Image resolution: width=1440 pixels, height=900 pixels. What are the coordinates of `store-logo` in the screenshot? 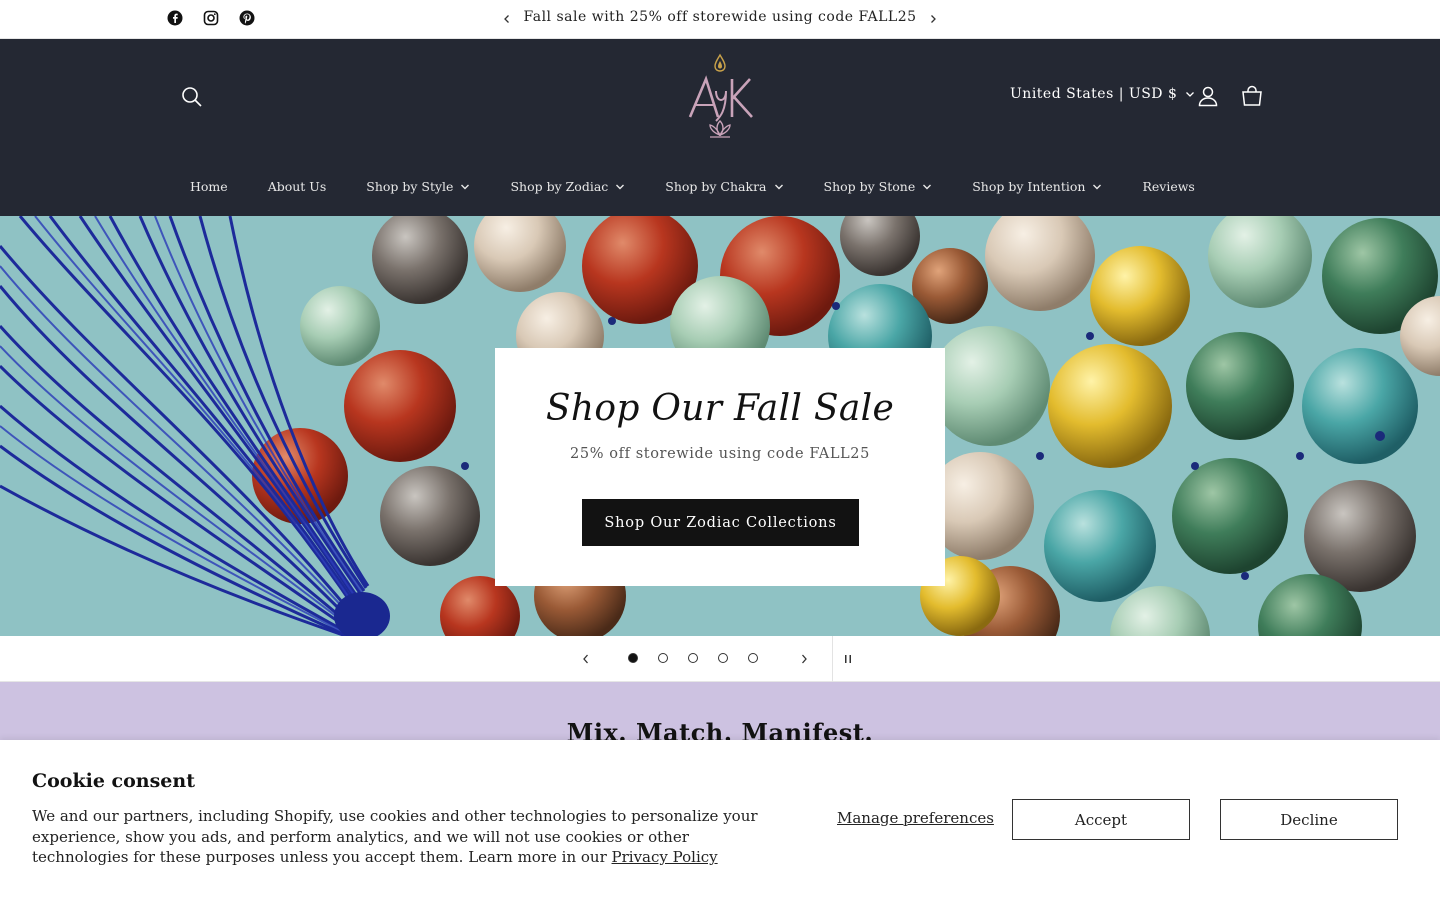 It's located at (720, 96).